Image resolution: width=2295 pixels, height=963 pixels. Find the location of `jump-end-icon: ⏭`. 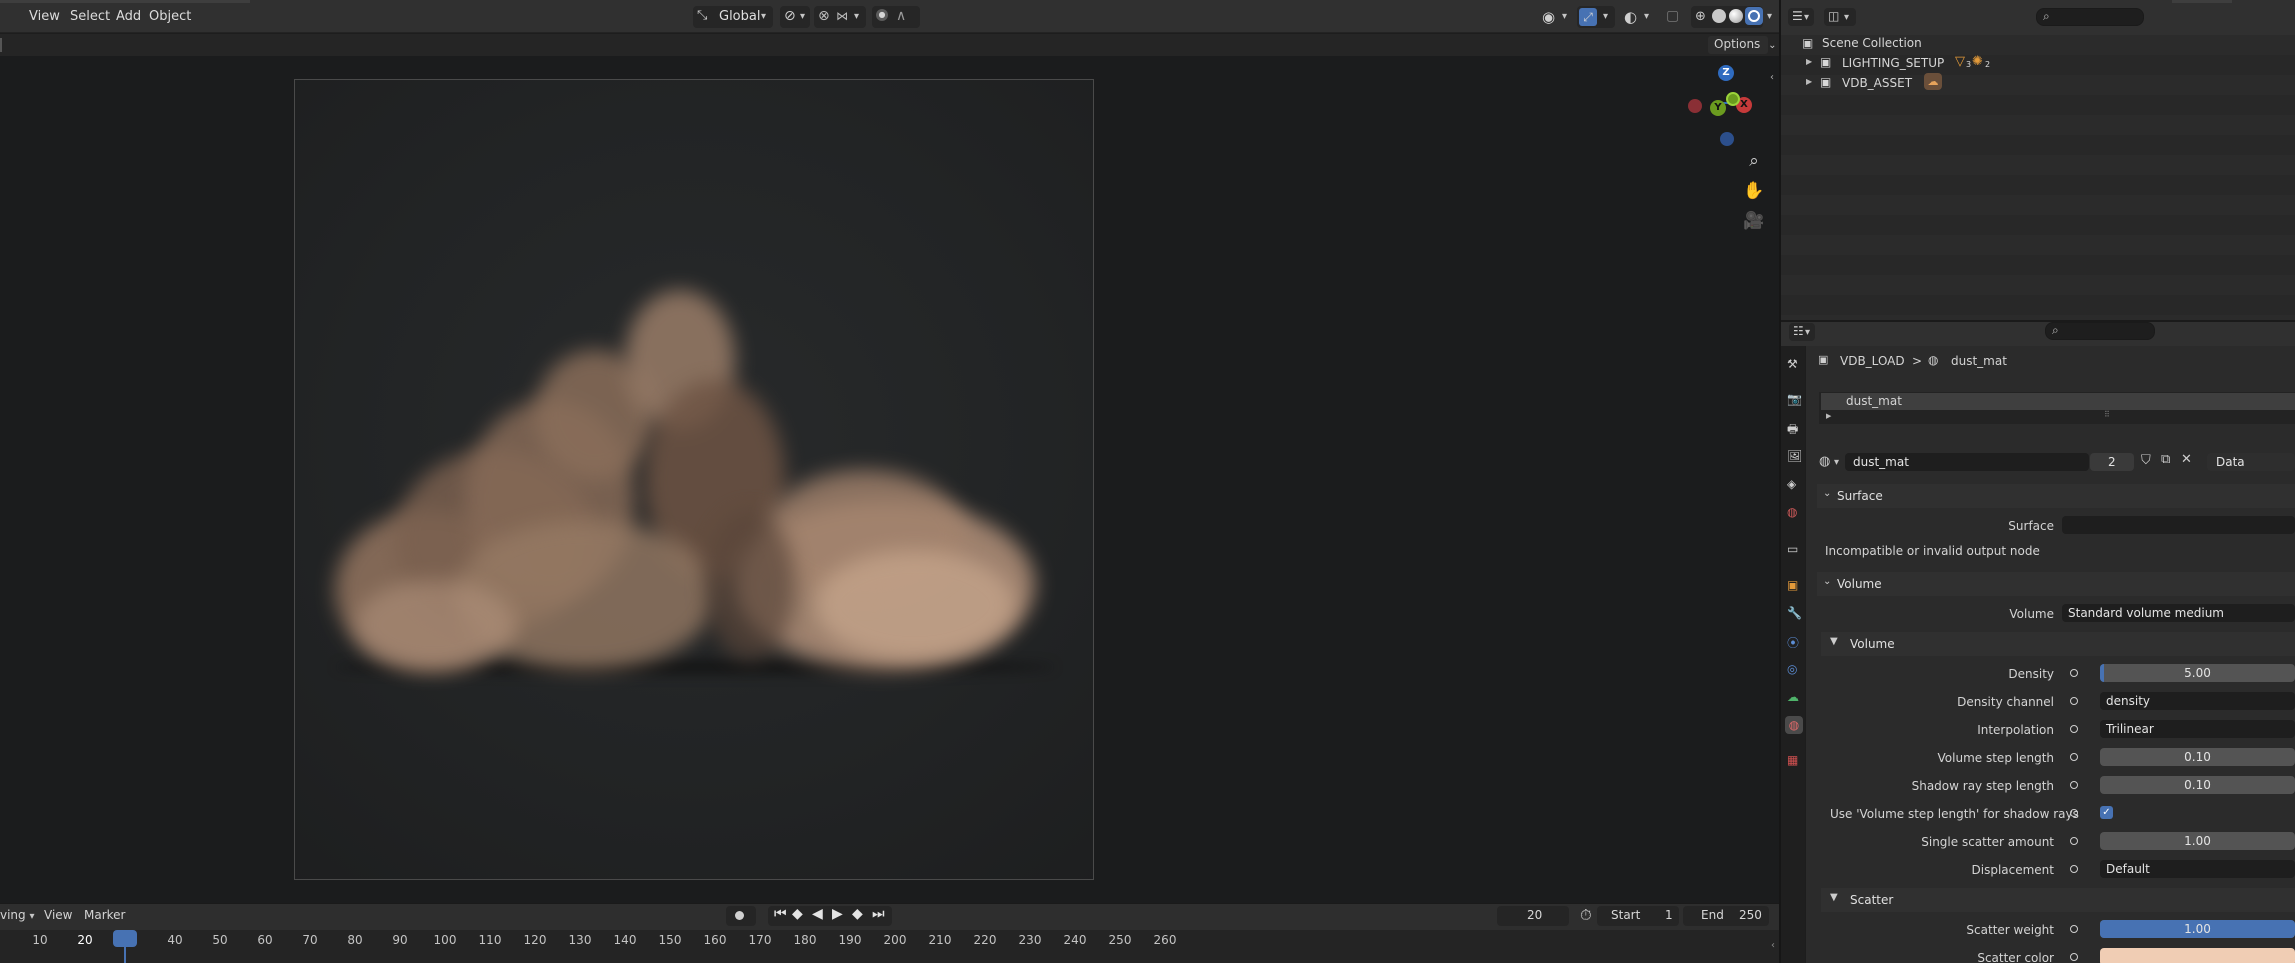

jump-end-icon: ⏭ is located at coordinates (878, 914).